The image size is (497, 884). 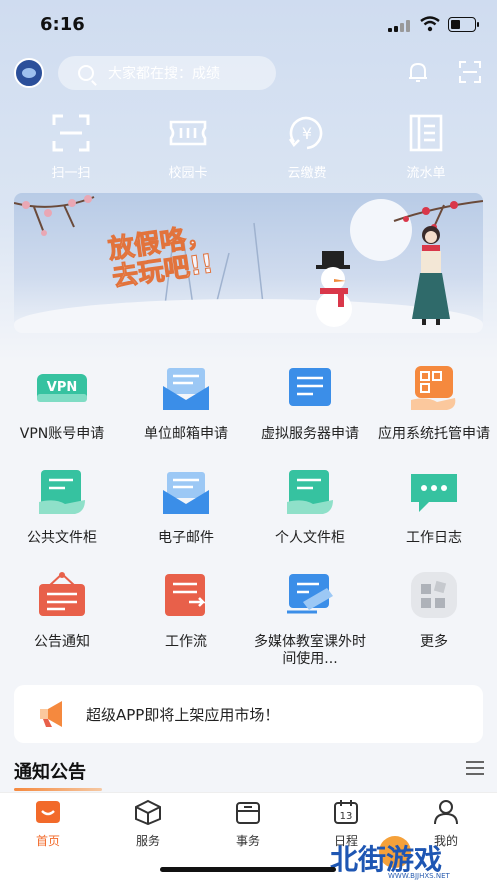 What do you see at coordinates (434, 434) in the screenshot?
I see `app-system-hosting-label: 应用系统托管申请` at bounding box center [434, 434].